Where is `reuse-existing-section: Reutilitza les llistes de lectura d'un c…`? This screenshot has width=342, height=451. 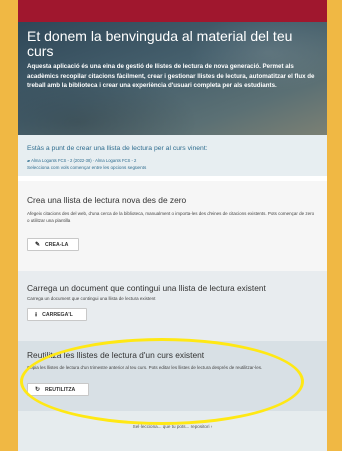 reuse-existing-section: Reutilitza les llistes de lectura d'un c… is located at coordinates (172, 376).